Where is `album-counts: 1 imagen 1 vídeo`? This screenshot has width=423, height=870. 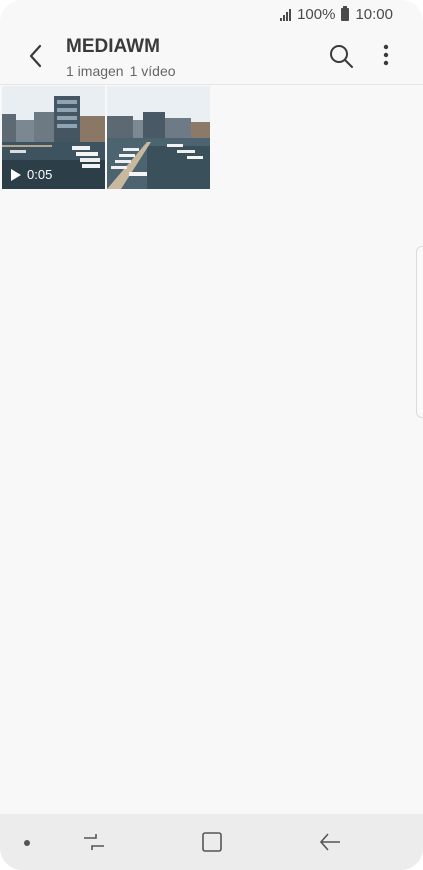 album-counts: 1 imagen 1 vídeo is located at coordinates (121, 71).